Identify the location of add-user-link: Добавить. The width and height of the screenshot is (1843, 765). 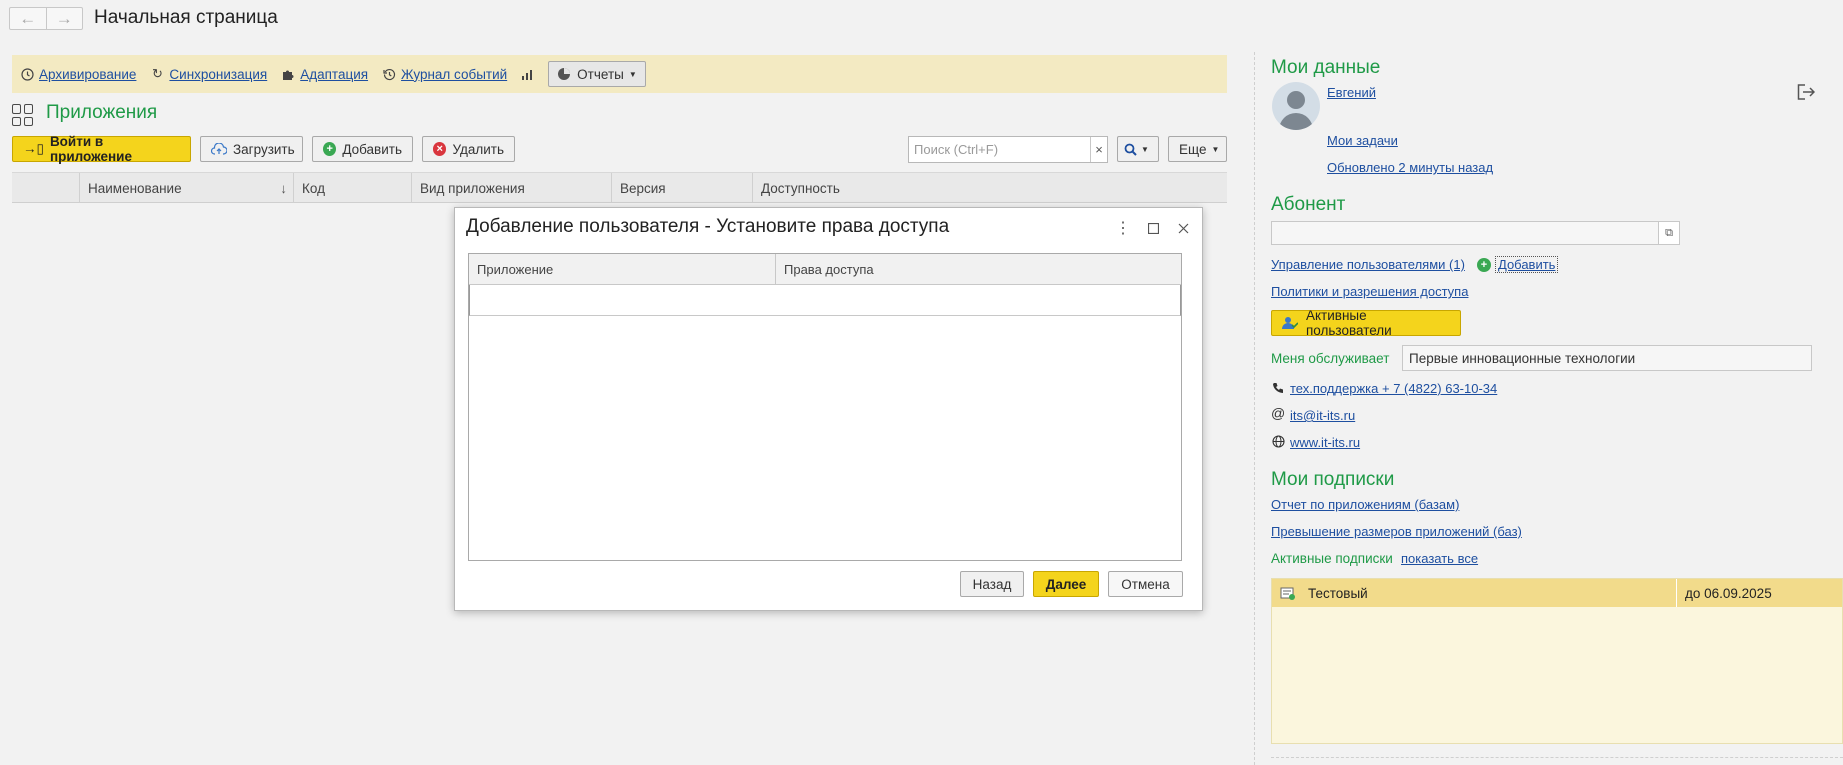
(1527, 264).